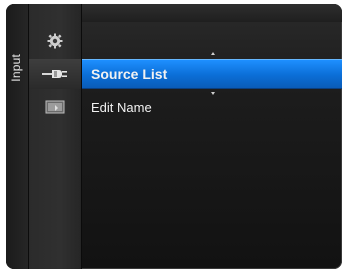 This screenshot has width=346, height=273. What do you see at coordinates (16, 68) in the screenshot?
I see `menu-category-label: Input` at bounding box center [16, 68].